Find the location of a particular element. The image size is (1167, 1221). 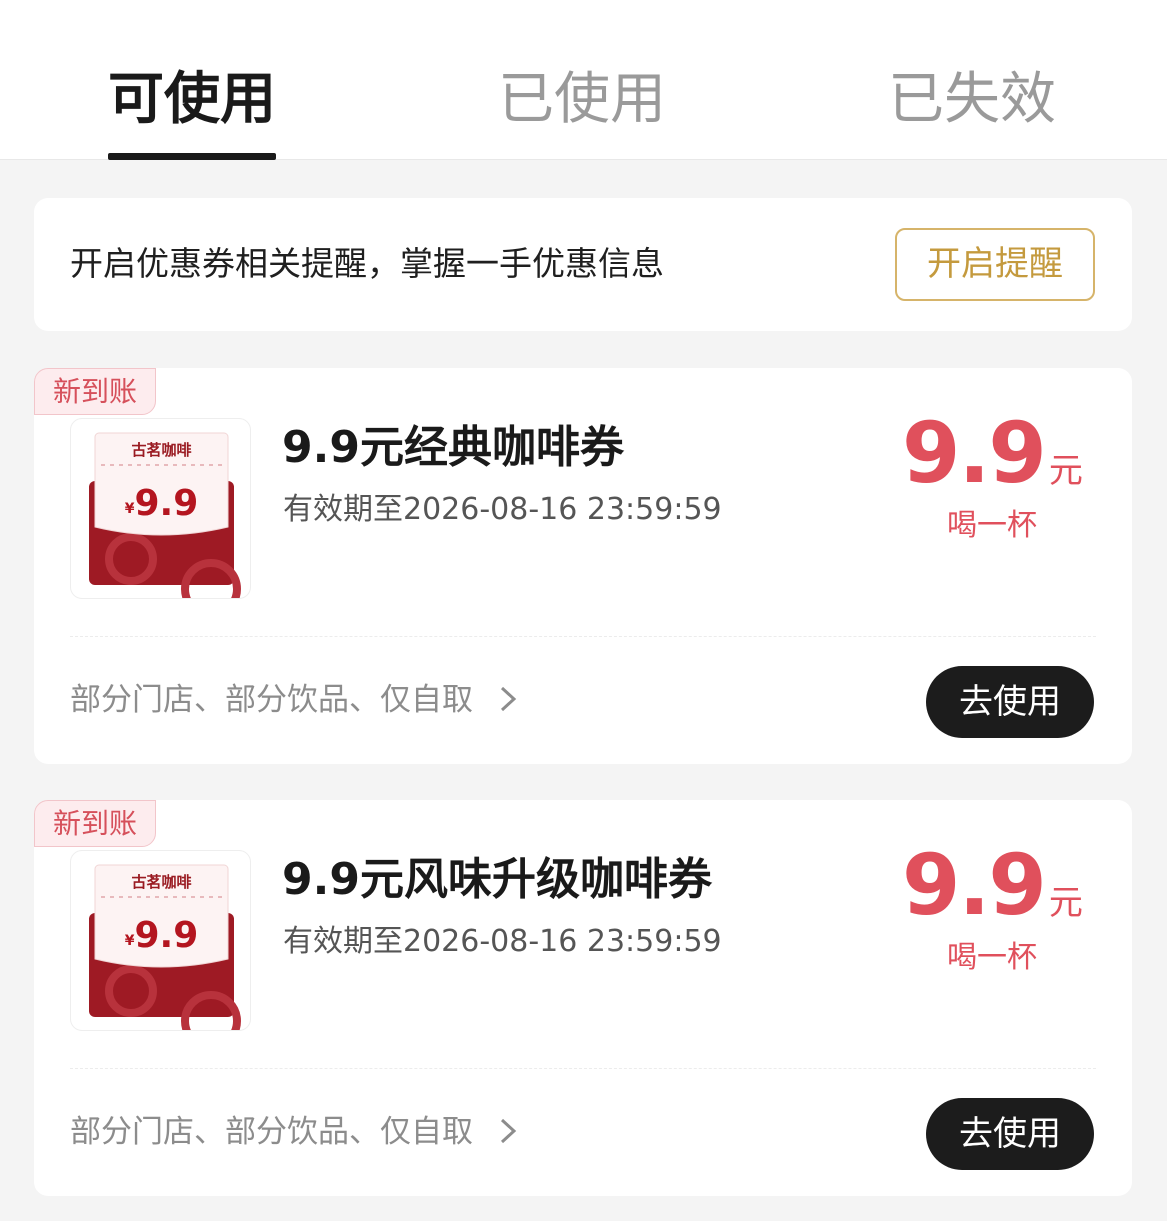

reminder-banner: 开启优惠券相关提醒，掌握一手优惠信息 开启提醒 is located at coordinates (583, 264).